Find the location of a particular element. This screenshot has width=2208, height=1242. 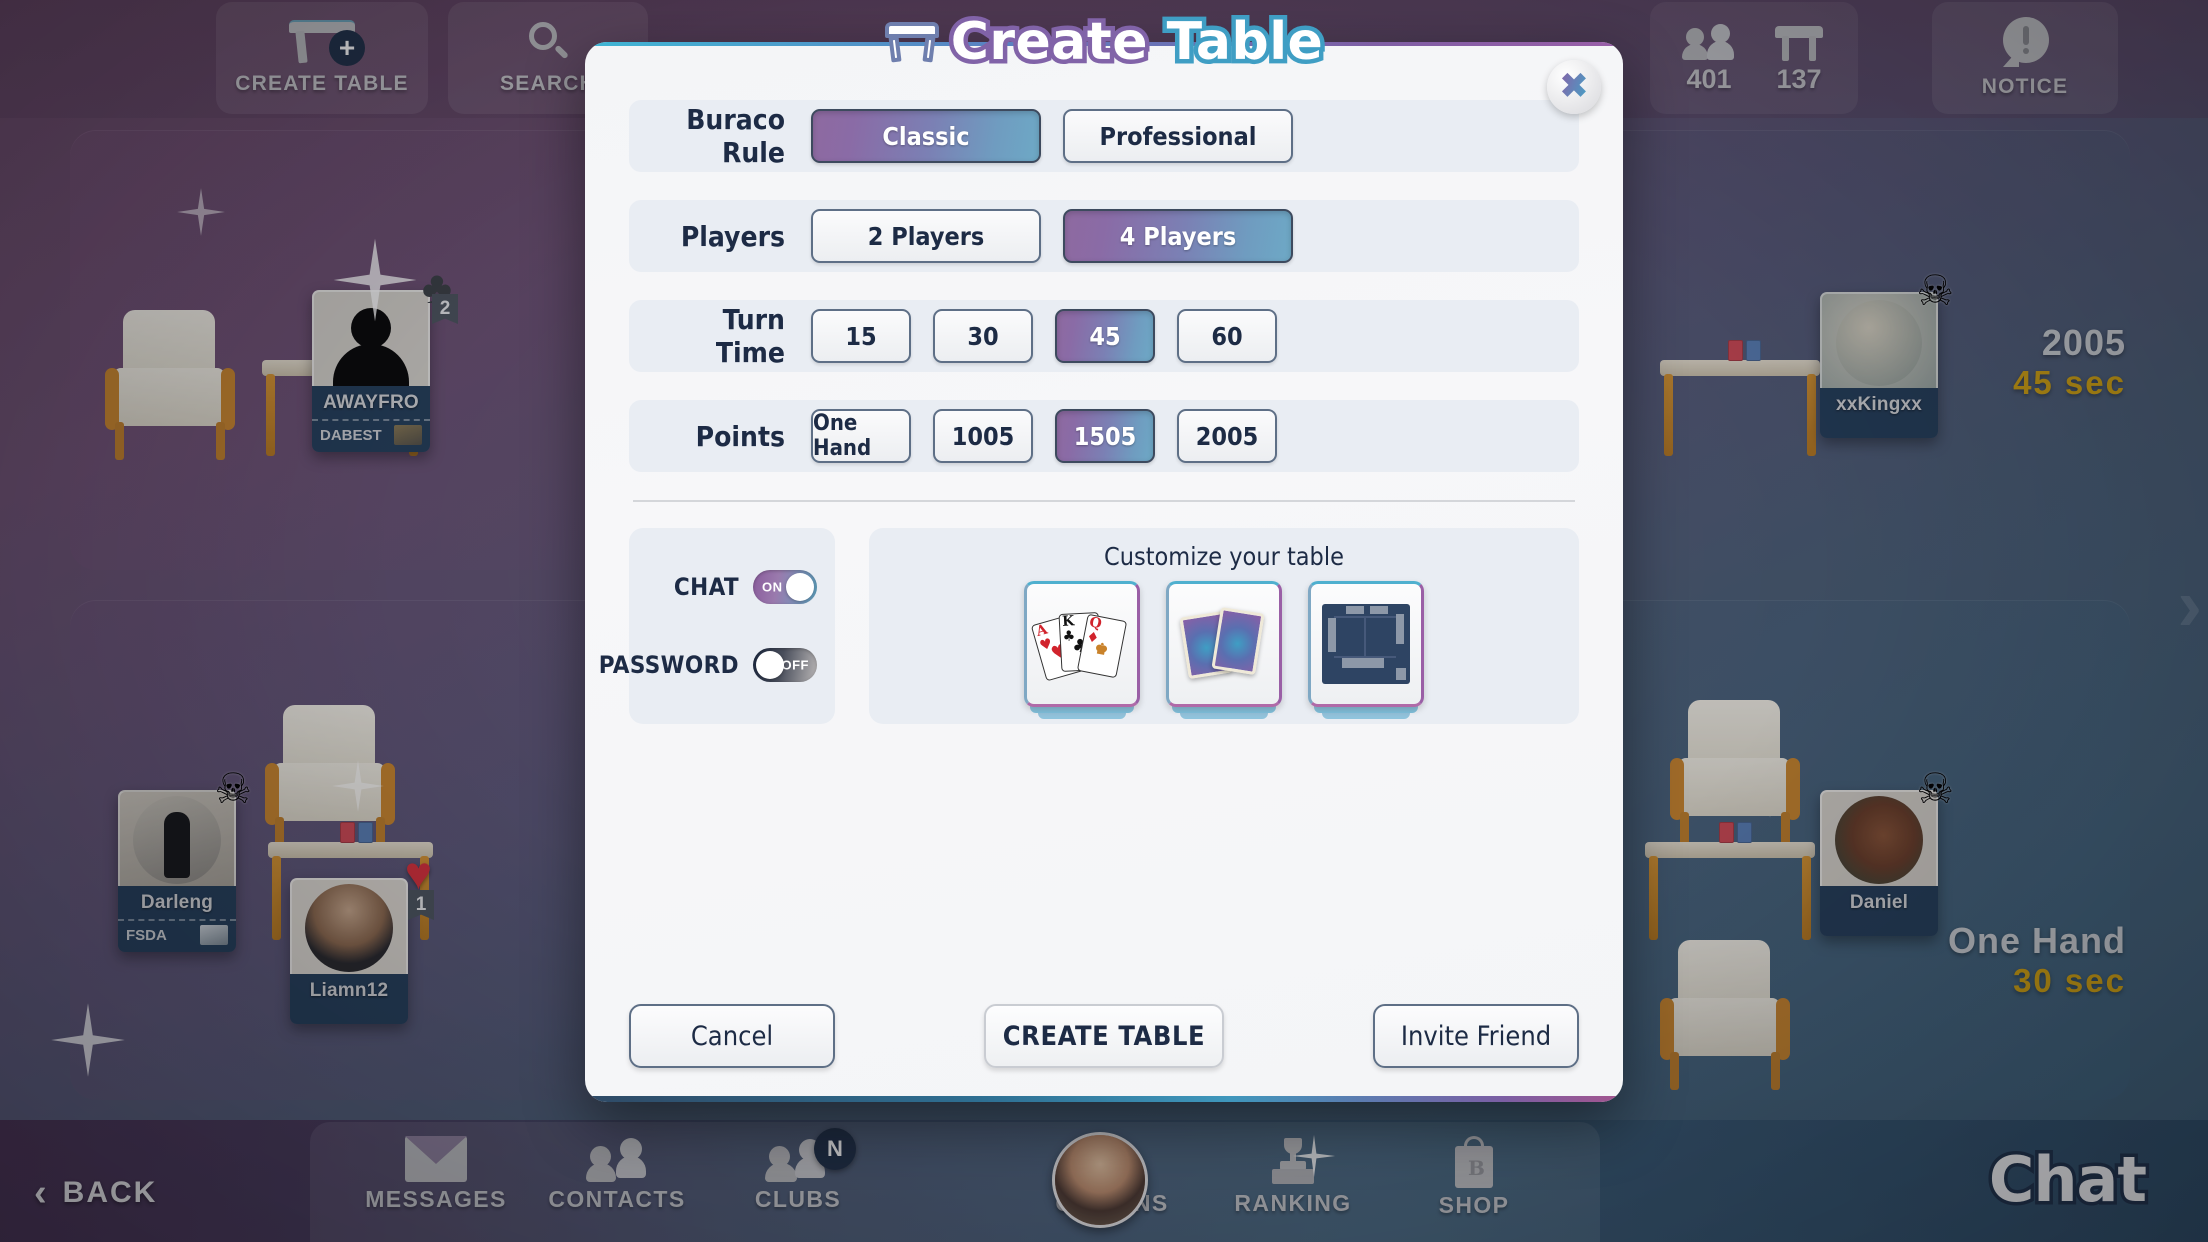

option-row-turn-time: Turn Time 15 30 45 60 is located at coordinates (1104, 336).